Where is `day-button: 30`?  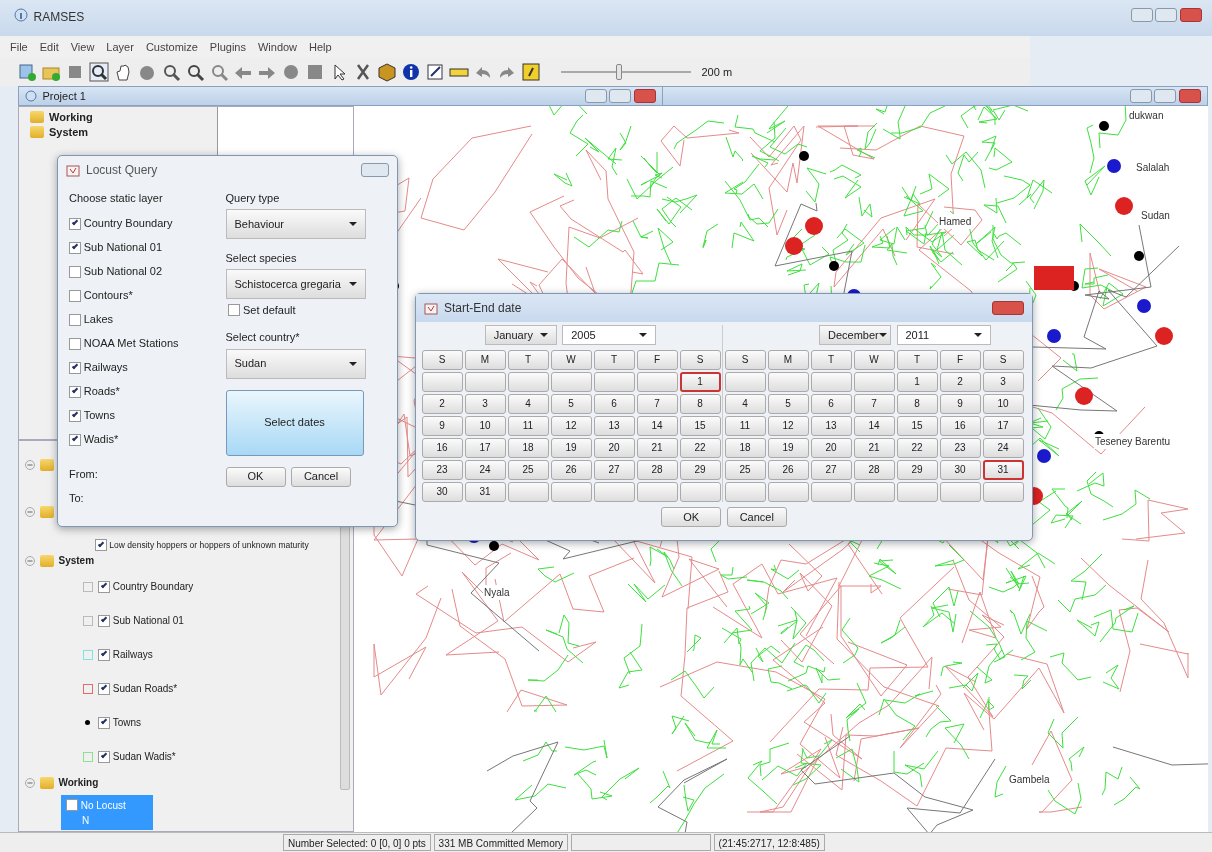 day-button: 30 is located at coordinates (442, 491).